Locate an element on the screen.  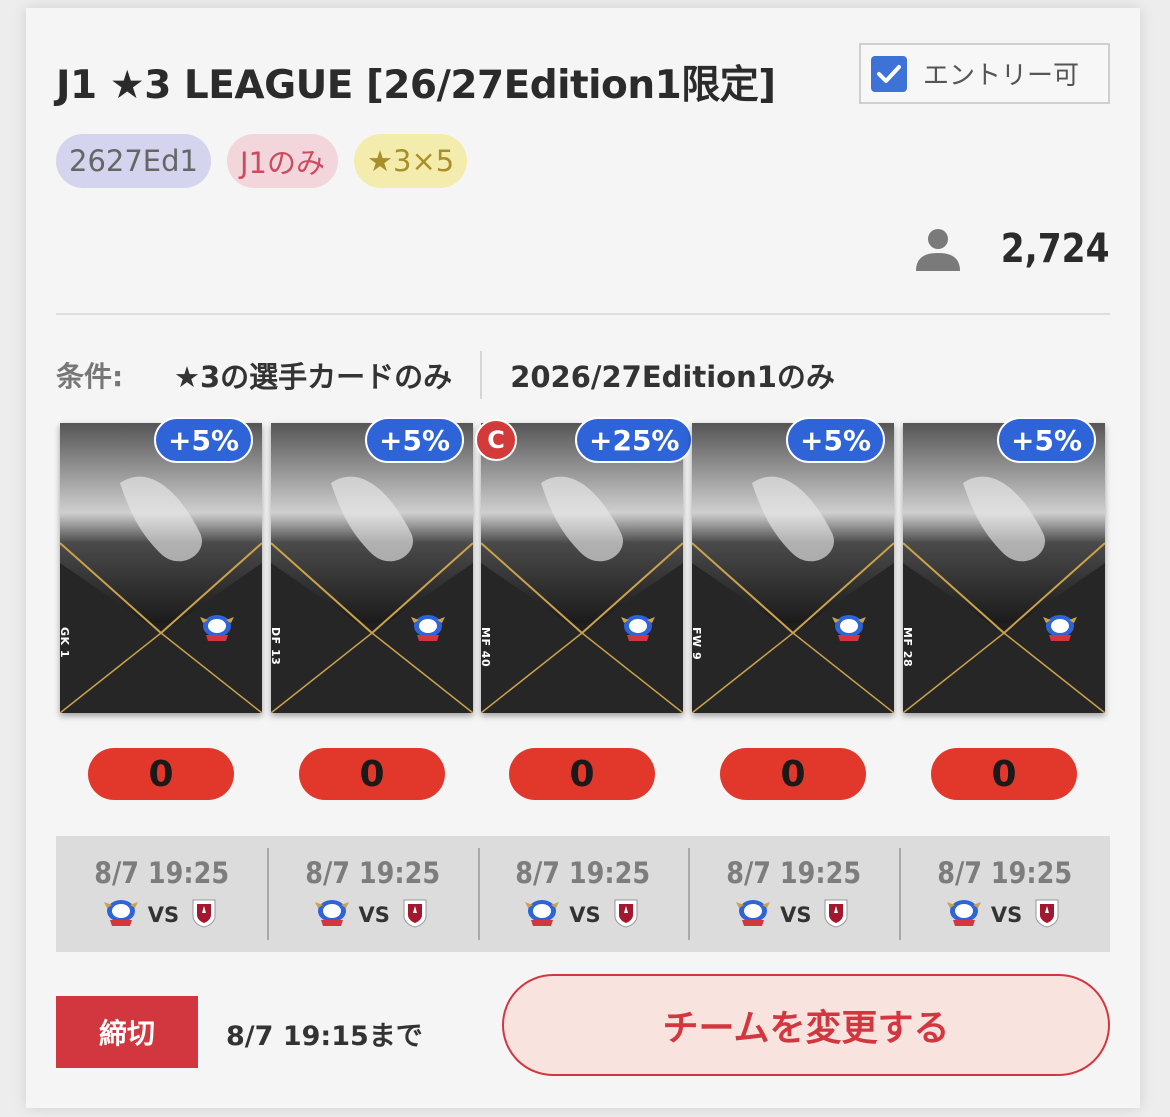
player-card: MF 28YAMANERiku★★★ is located at coordinates (1004, 568).